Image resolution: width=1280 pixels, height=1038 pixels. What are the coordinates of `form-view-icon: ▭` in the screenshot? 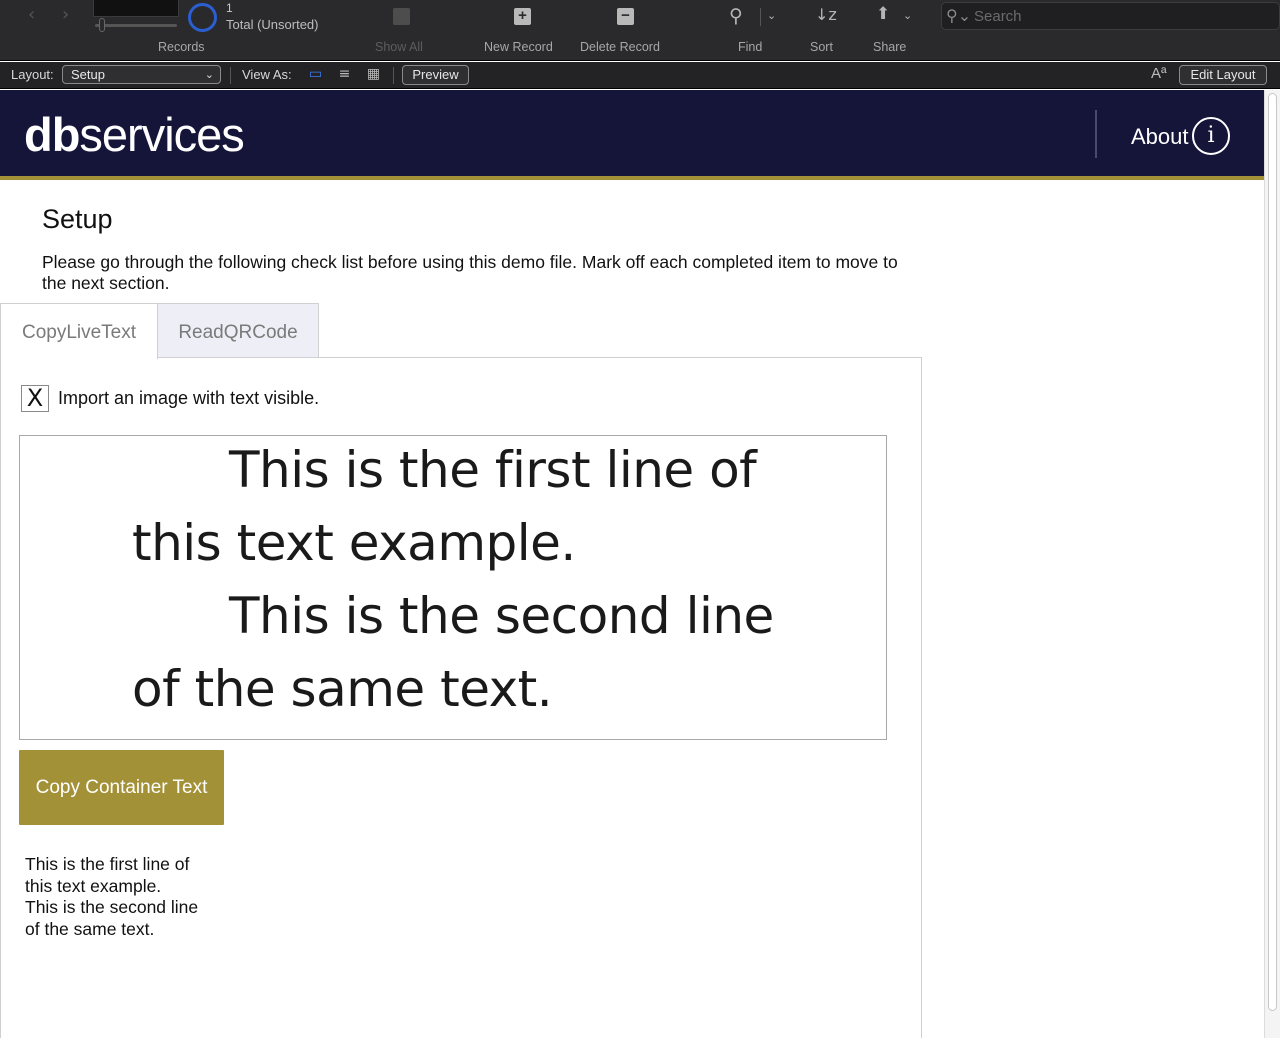 It's located at (315, 74).